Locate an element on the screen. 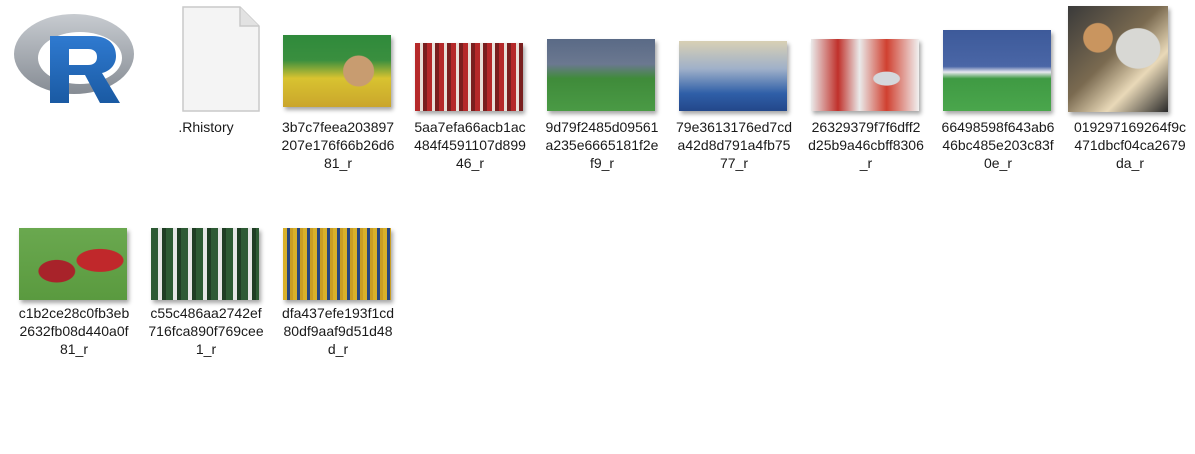 Image resolution: width=1195 pixels, height=454 pixels. r-logo-icon is located at coordinates (74, 62).